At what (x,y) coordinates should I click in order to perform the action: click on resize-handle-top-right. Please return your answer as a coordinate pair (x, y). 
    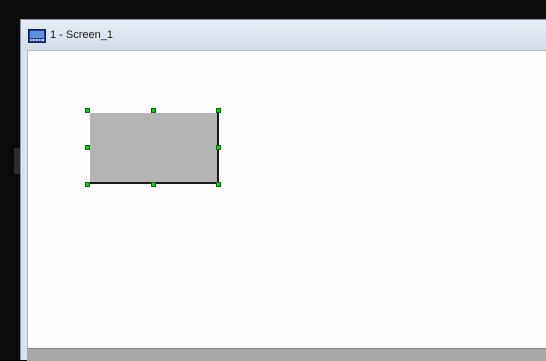
    Looking at the image, I should click on (218, 110).